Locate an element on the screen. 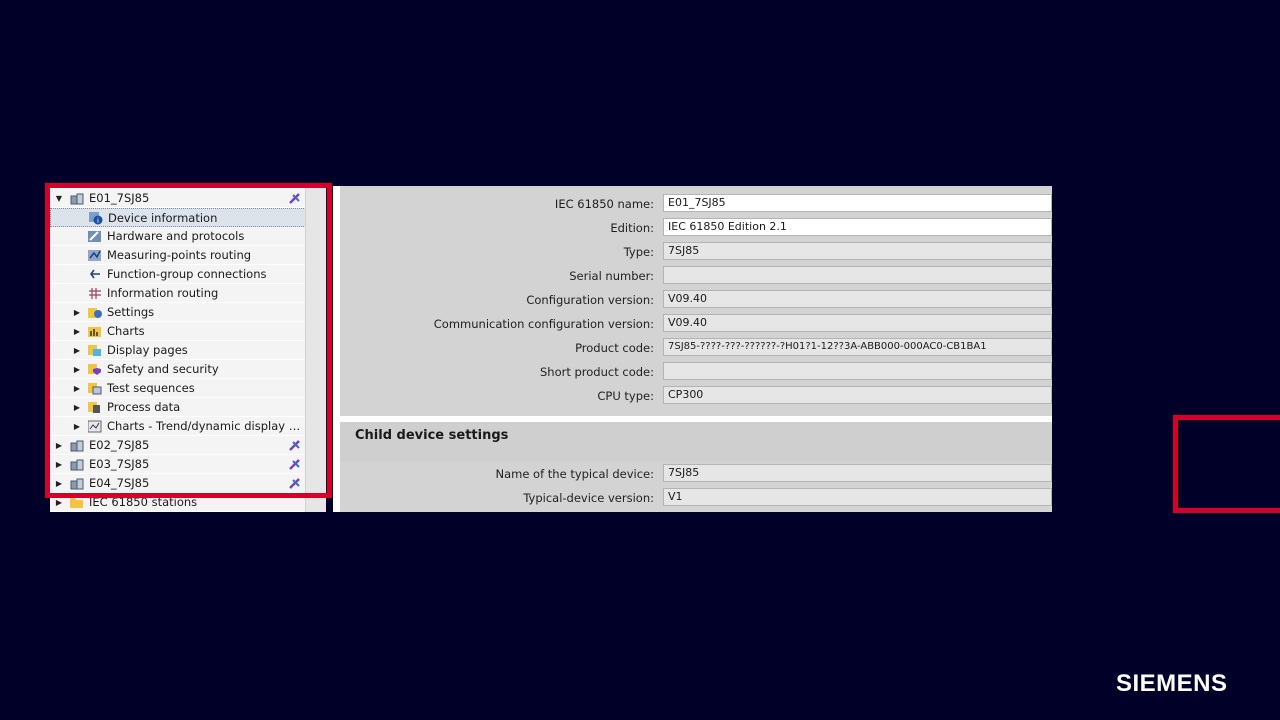 This screenshot has height=720, width=1280. trend-chart-icon is located at coordinates (94, 426).